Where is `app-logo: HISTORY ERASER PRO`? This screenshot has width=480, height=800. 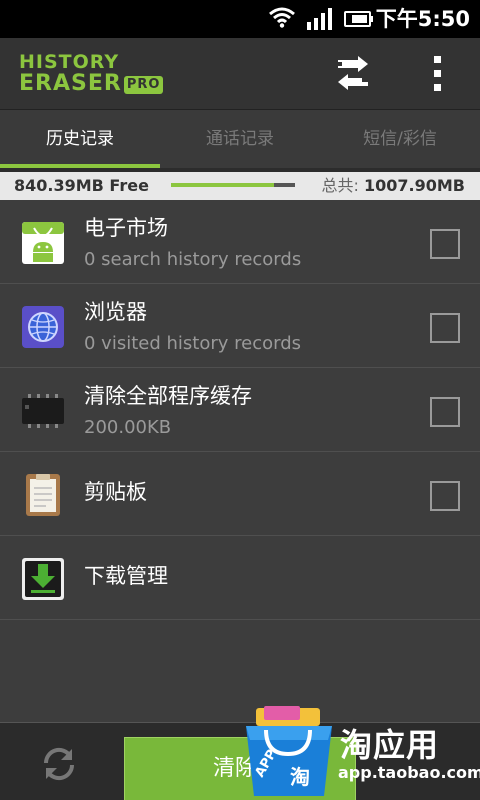 app-logo: HISTORY ERASER PRO is located at coordinates (91, 73).